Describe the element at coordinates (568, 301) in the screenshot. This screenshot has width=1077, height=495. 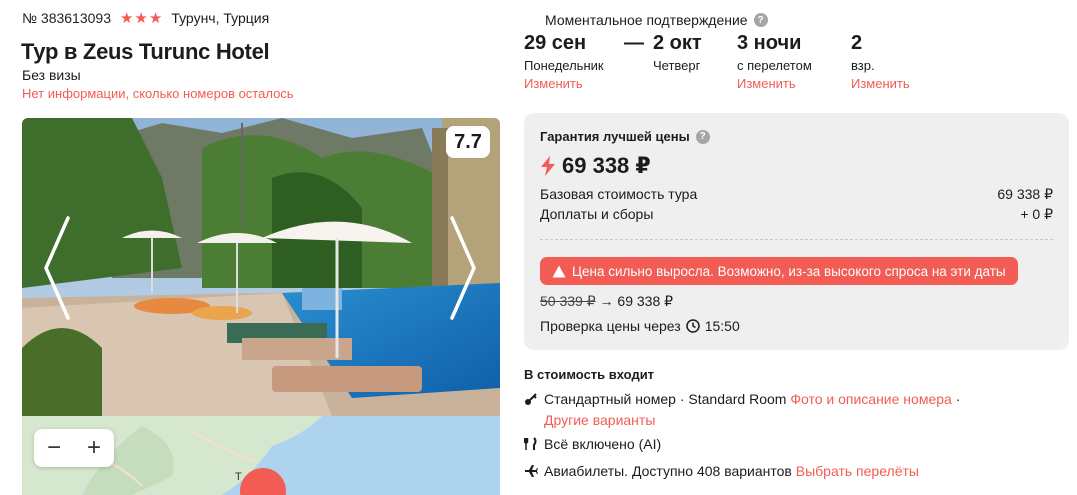
I see `old-price: 50 339 ₽` at that location.